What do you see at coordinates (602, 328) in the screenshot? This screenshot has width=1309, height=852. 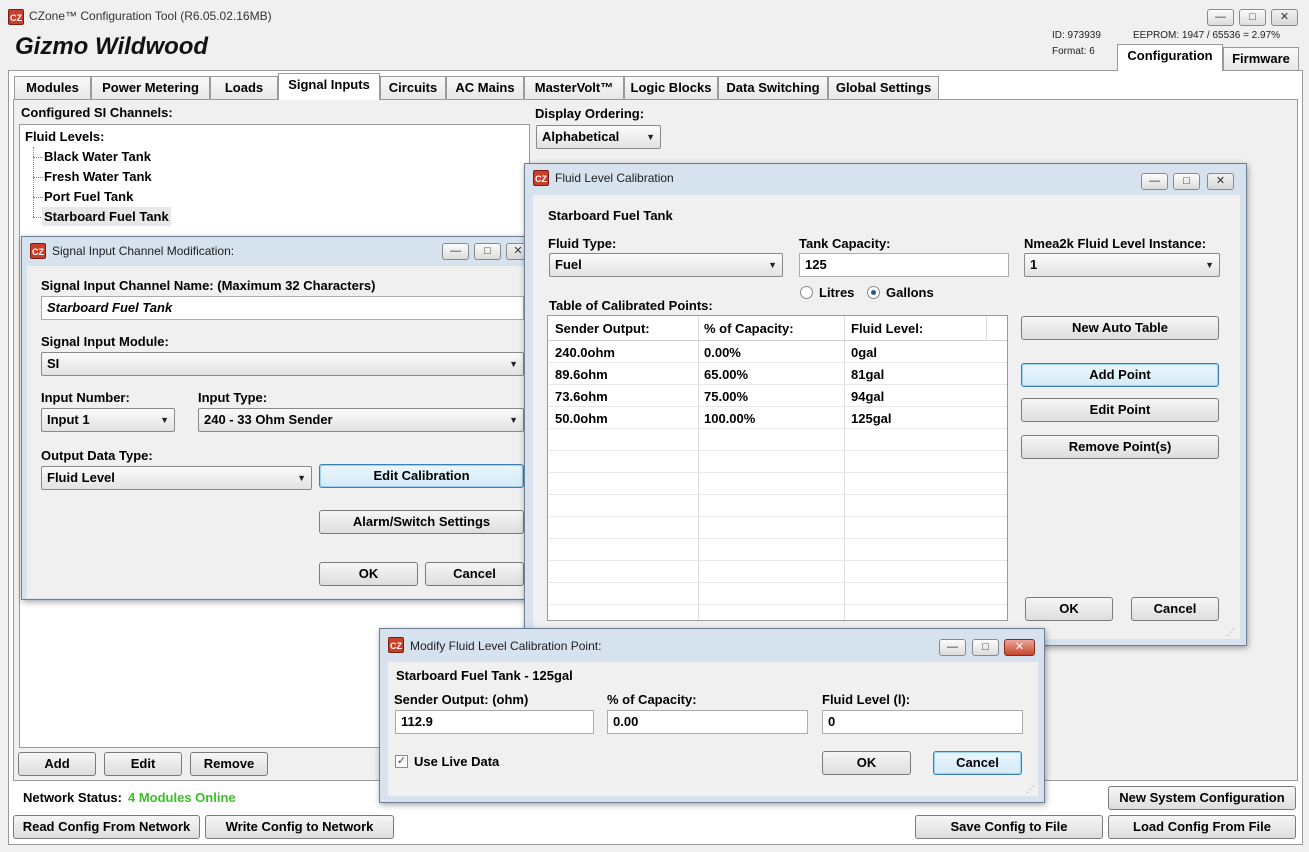 I see `column-header-sender-output: Sender Output:` at bounding box center [602, 328].